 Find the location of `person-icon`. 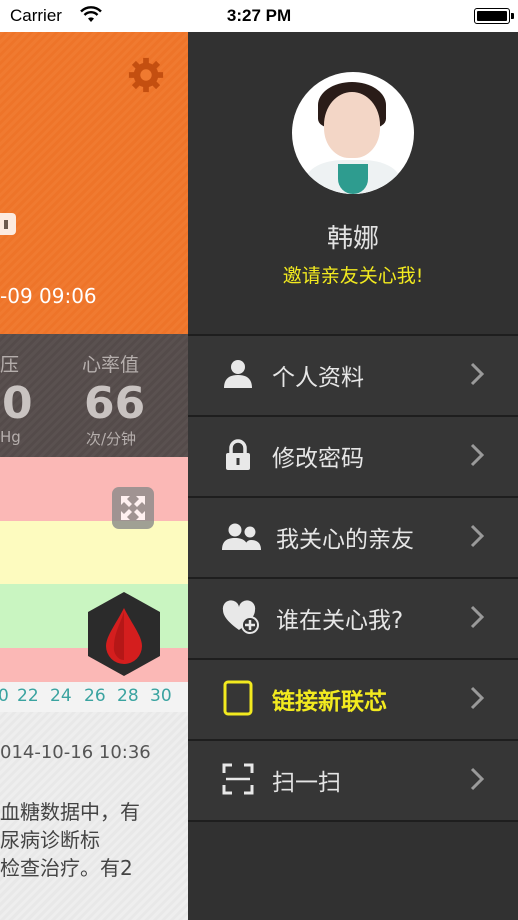

person-icon is located at coordinates (238, 374).